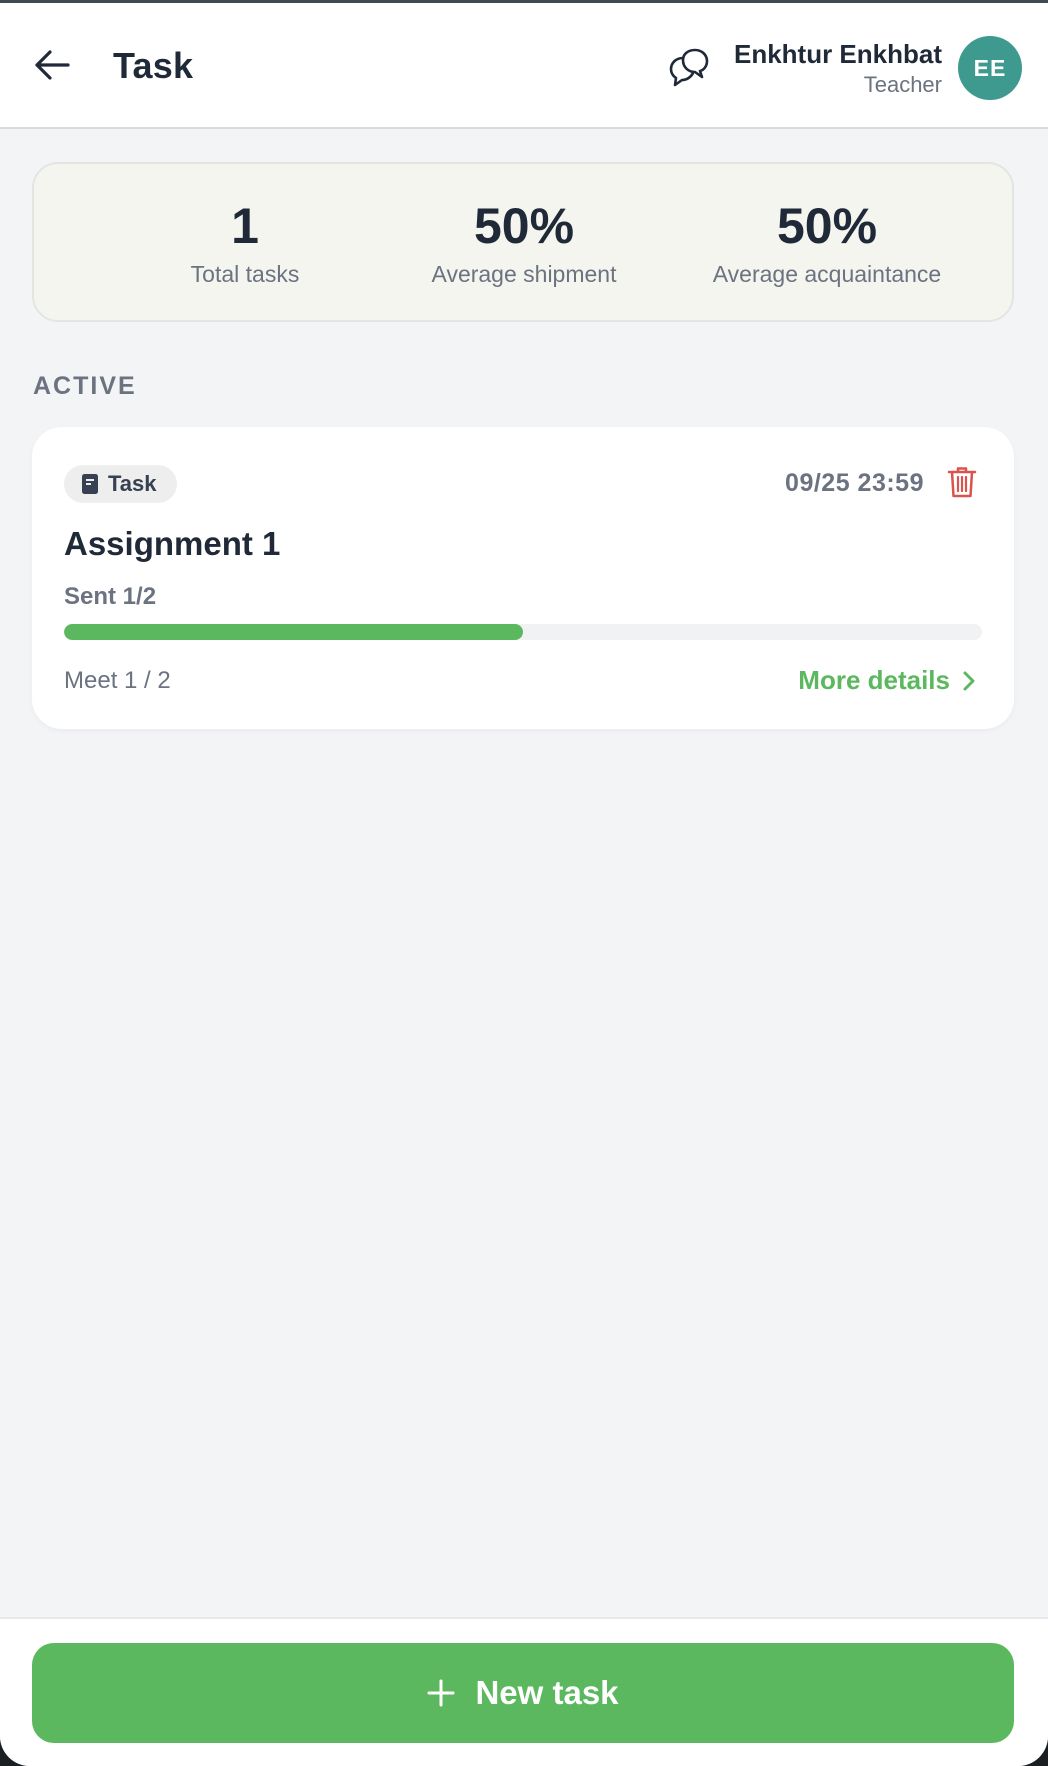  Describe the element at coordinates (874, 680) in the screenshot. I see `more-details-label: More details` at that location.